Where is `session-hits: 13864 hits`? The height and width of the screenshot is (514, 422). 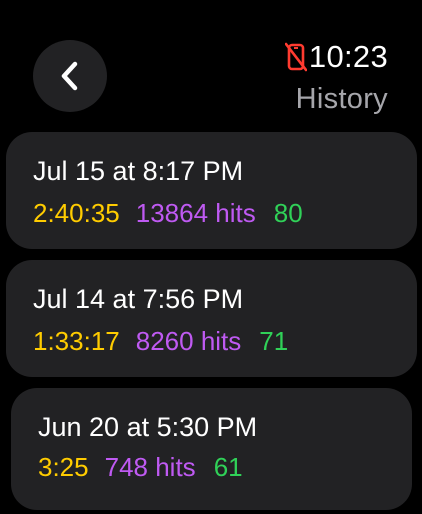
session-hits: 13864 hits is located at coordinates (195, 213).